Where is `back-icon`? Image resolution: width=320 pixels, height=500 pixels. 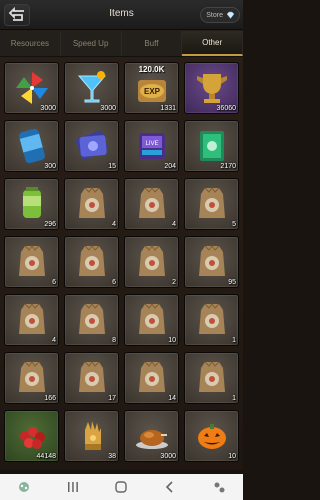 back-icon is located at coordinates (169, 487).